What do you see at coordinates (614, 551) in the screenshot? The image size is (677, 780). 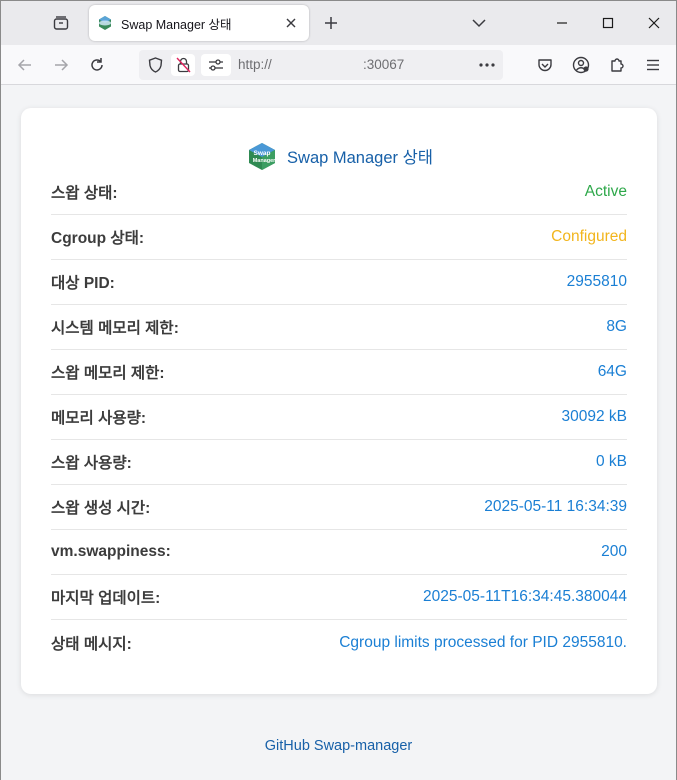 I see `status-row-value: 200` at bounding box center [614, 551].